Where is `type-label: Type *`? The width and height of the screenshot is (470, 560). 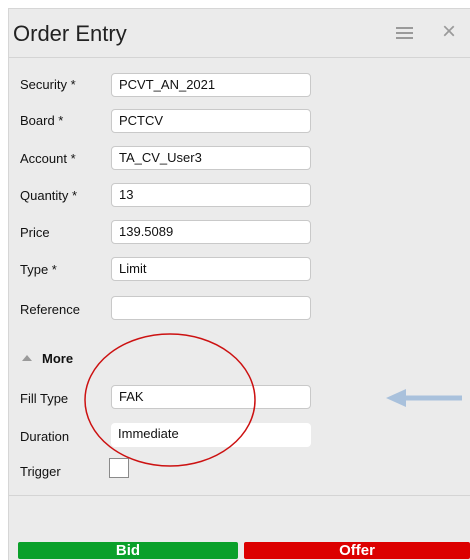 type-label: Type * is located at coordinates (38, 269).